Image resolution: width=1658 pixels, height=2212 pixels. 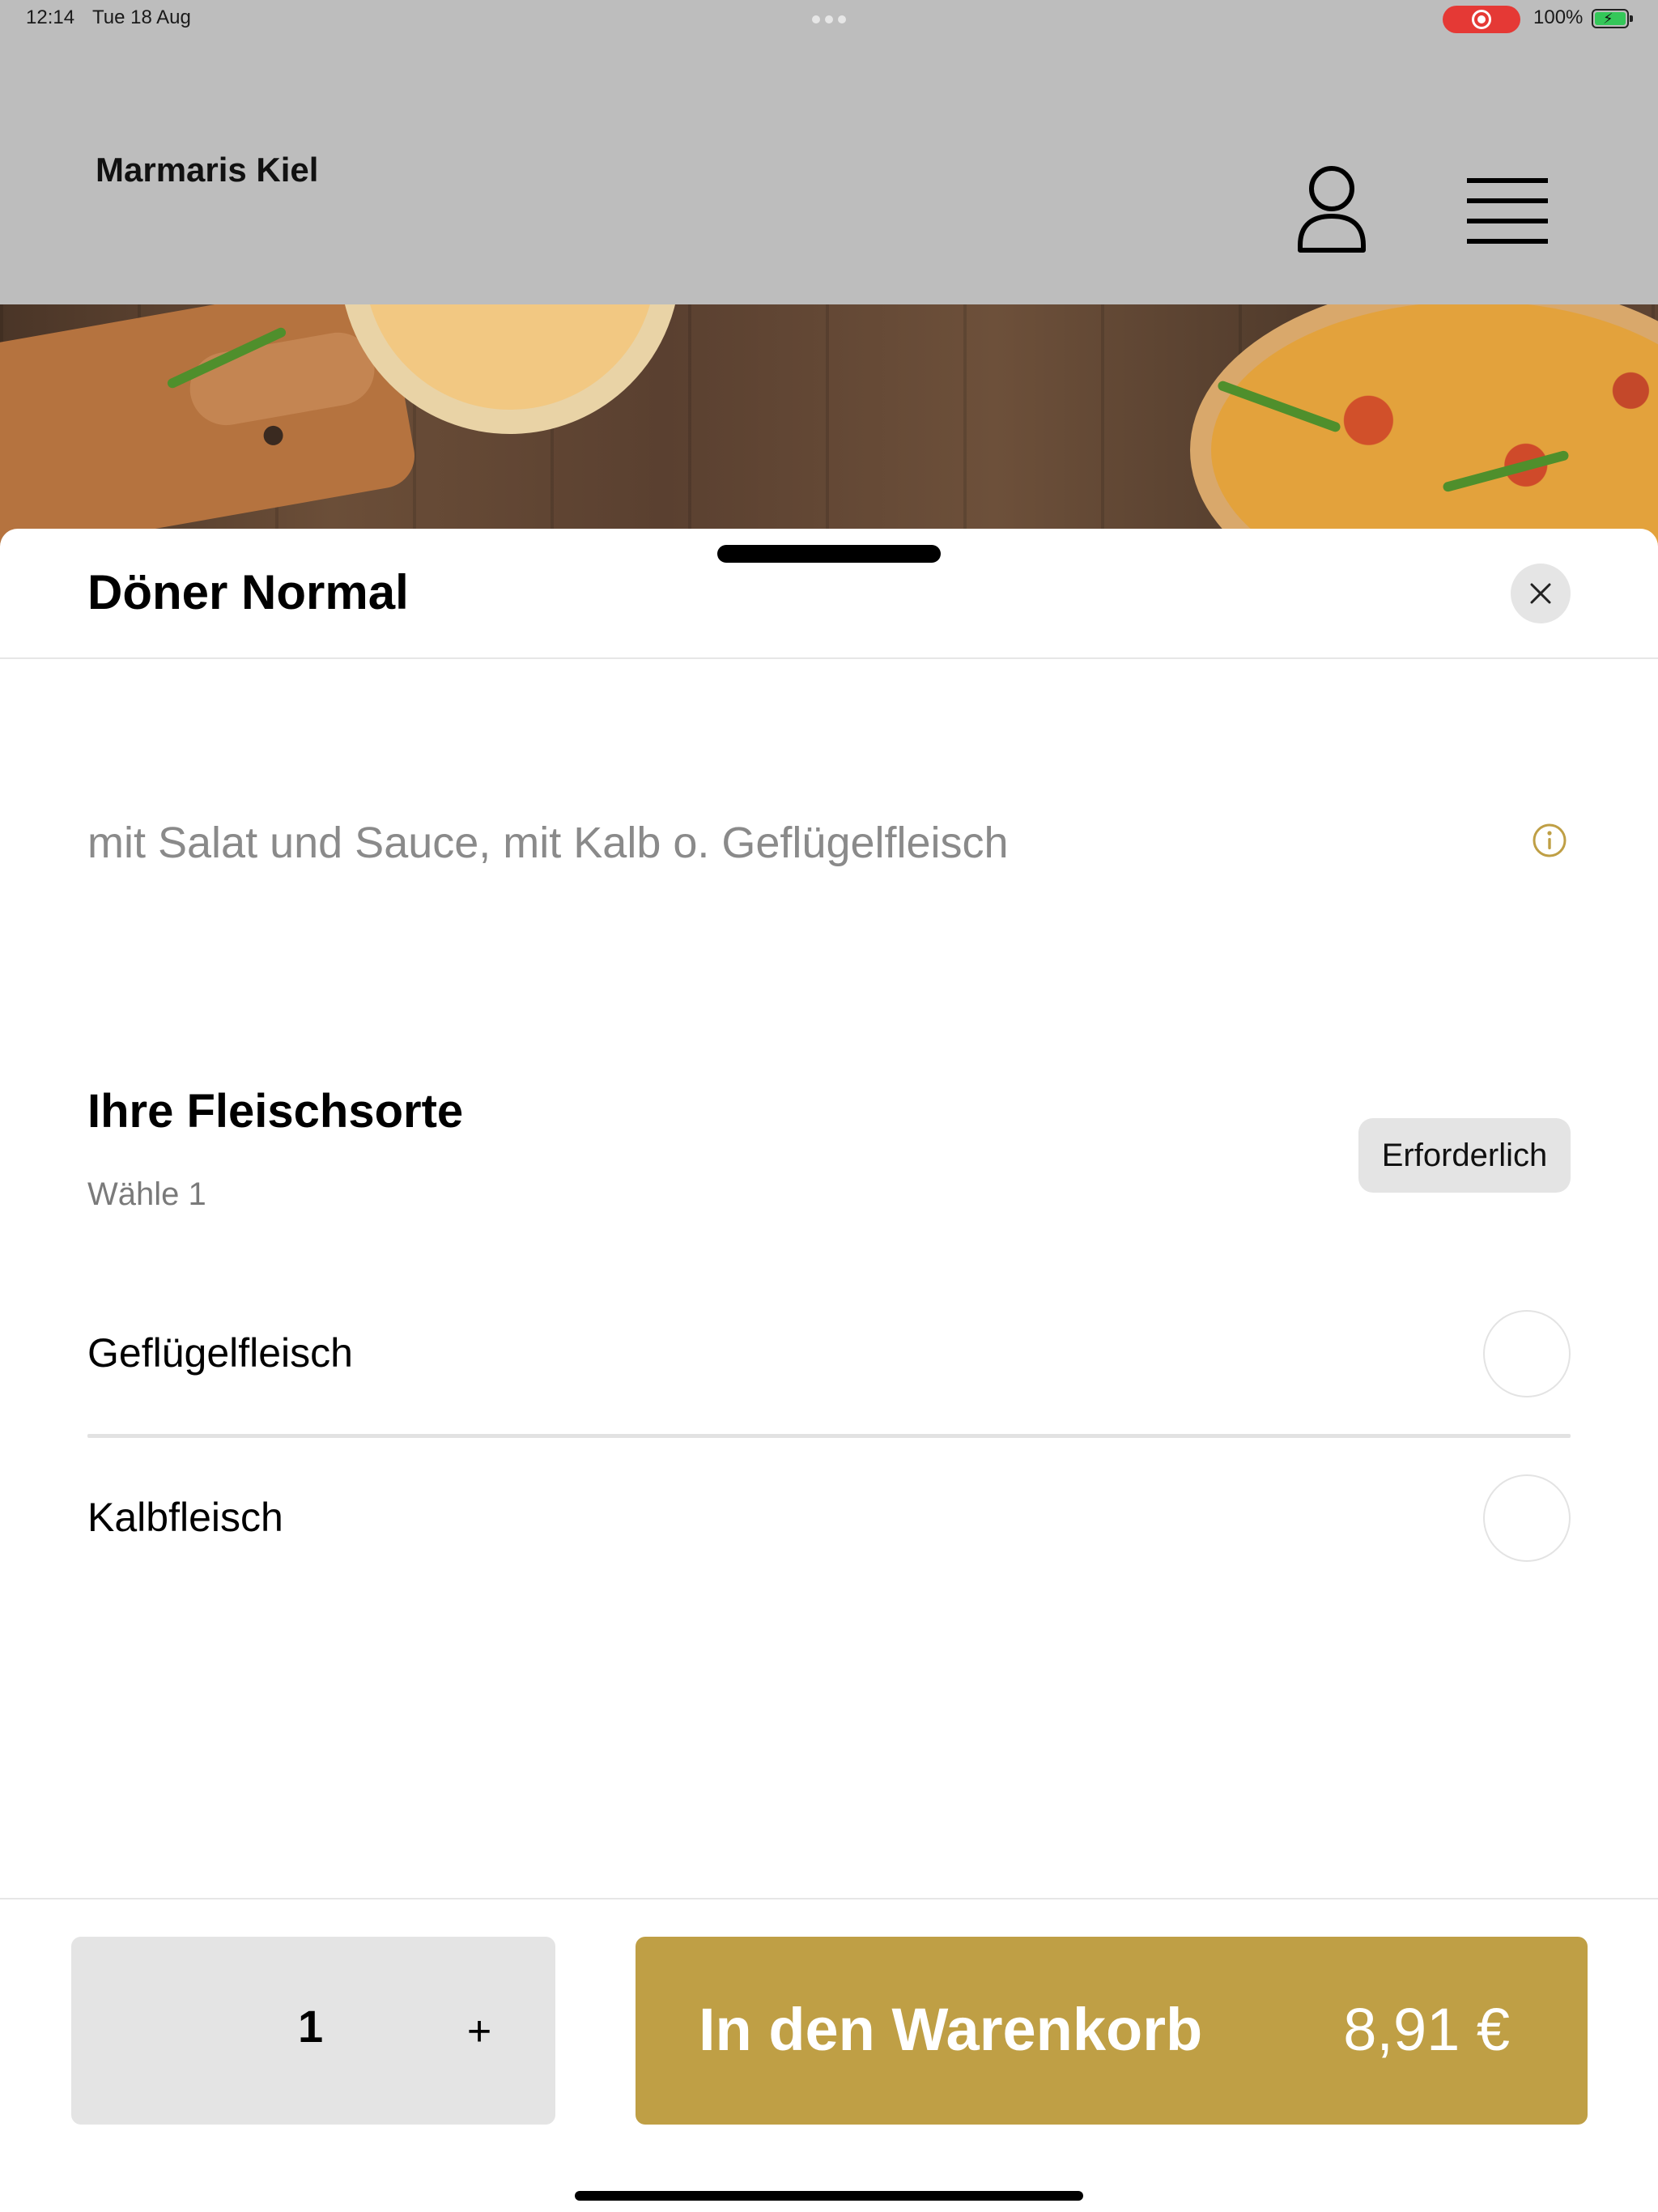 What do you see at coordinates (1507, 211) in the screenshot?
I see `hamburger-menu-icon` at bounding box center [1507, 211].